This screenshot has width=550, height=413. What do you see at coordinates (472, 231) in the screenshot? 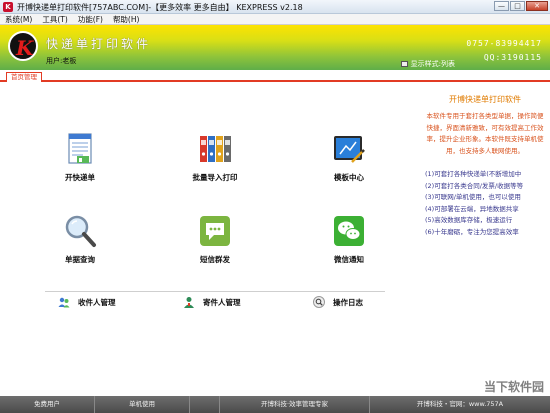
I see `feature-item: (6)十年磨砺，专注为您提高效率` at bounding box center [472, 231].